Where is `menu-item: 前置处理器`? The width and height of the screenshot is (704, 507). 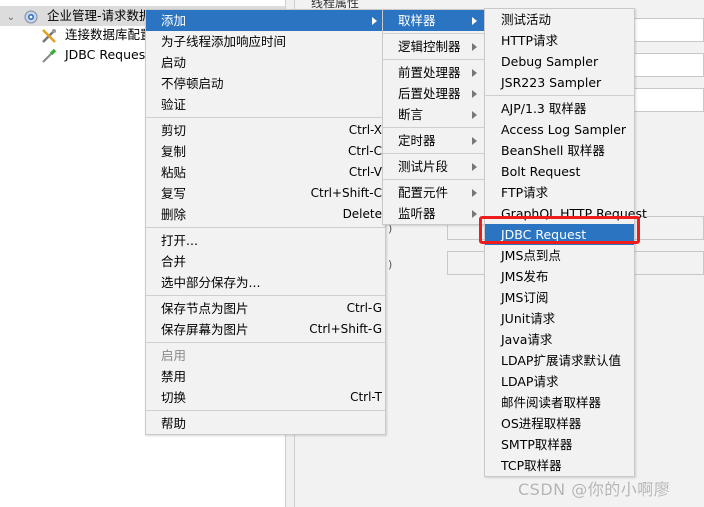
menu-item: 前置处理器 is located at coordinates (434, 72).